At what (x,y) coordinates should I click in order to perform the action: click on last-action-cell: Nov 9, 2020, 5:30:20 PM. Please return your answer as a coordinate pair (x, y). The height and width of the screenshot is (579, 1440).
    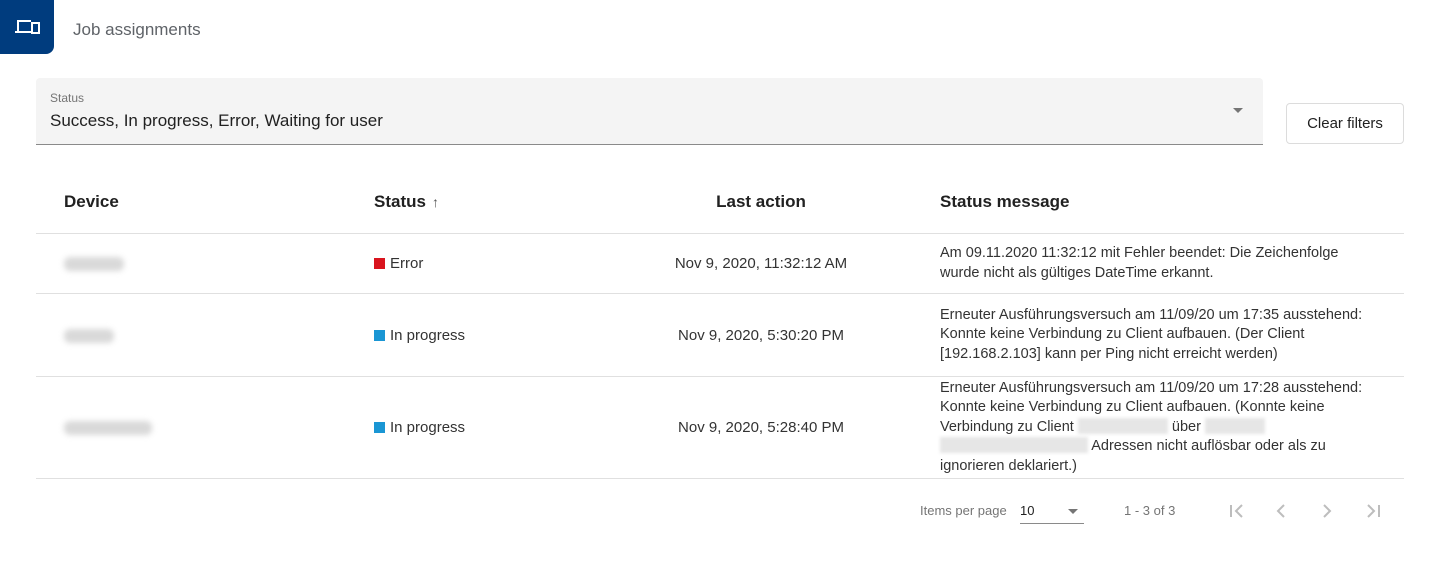
    Looking at the image, I should click on (761, 335).